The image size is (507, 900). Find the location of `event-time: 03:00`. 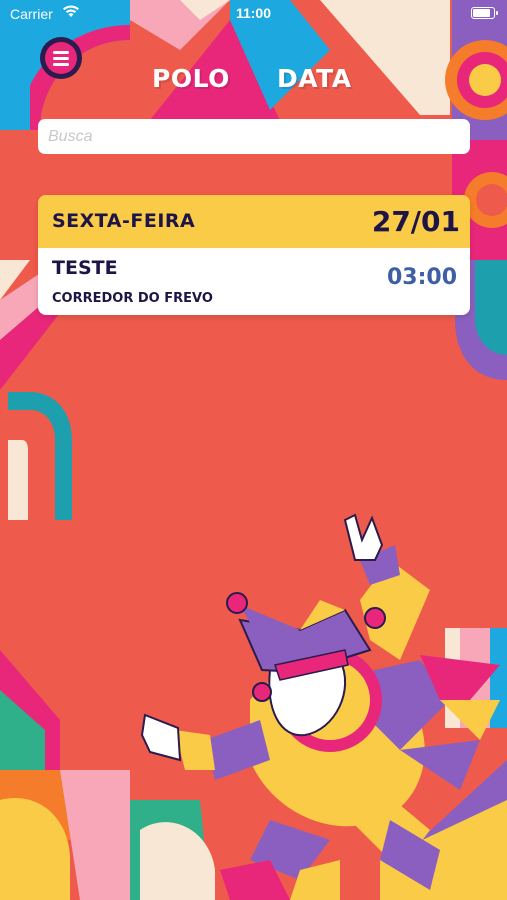

event-time: 03:00 is located at coordinates (421, 277).